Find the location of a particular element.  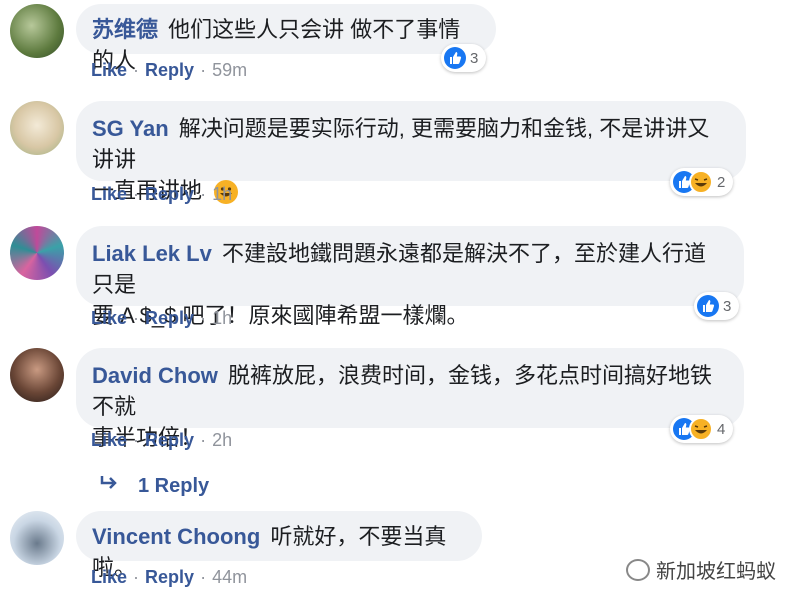

watermark: 新加坡红蚂蚁 is located at coordinates (701, 569).